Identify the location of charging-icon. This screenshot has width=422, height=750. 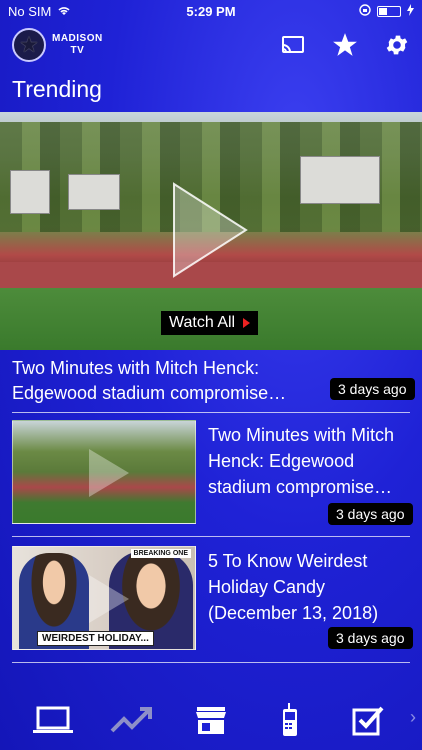
(410, 11).